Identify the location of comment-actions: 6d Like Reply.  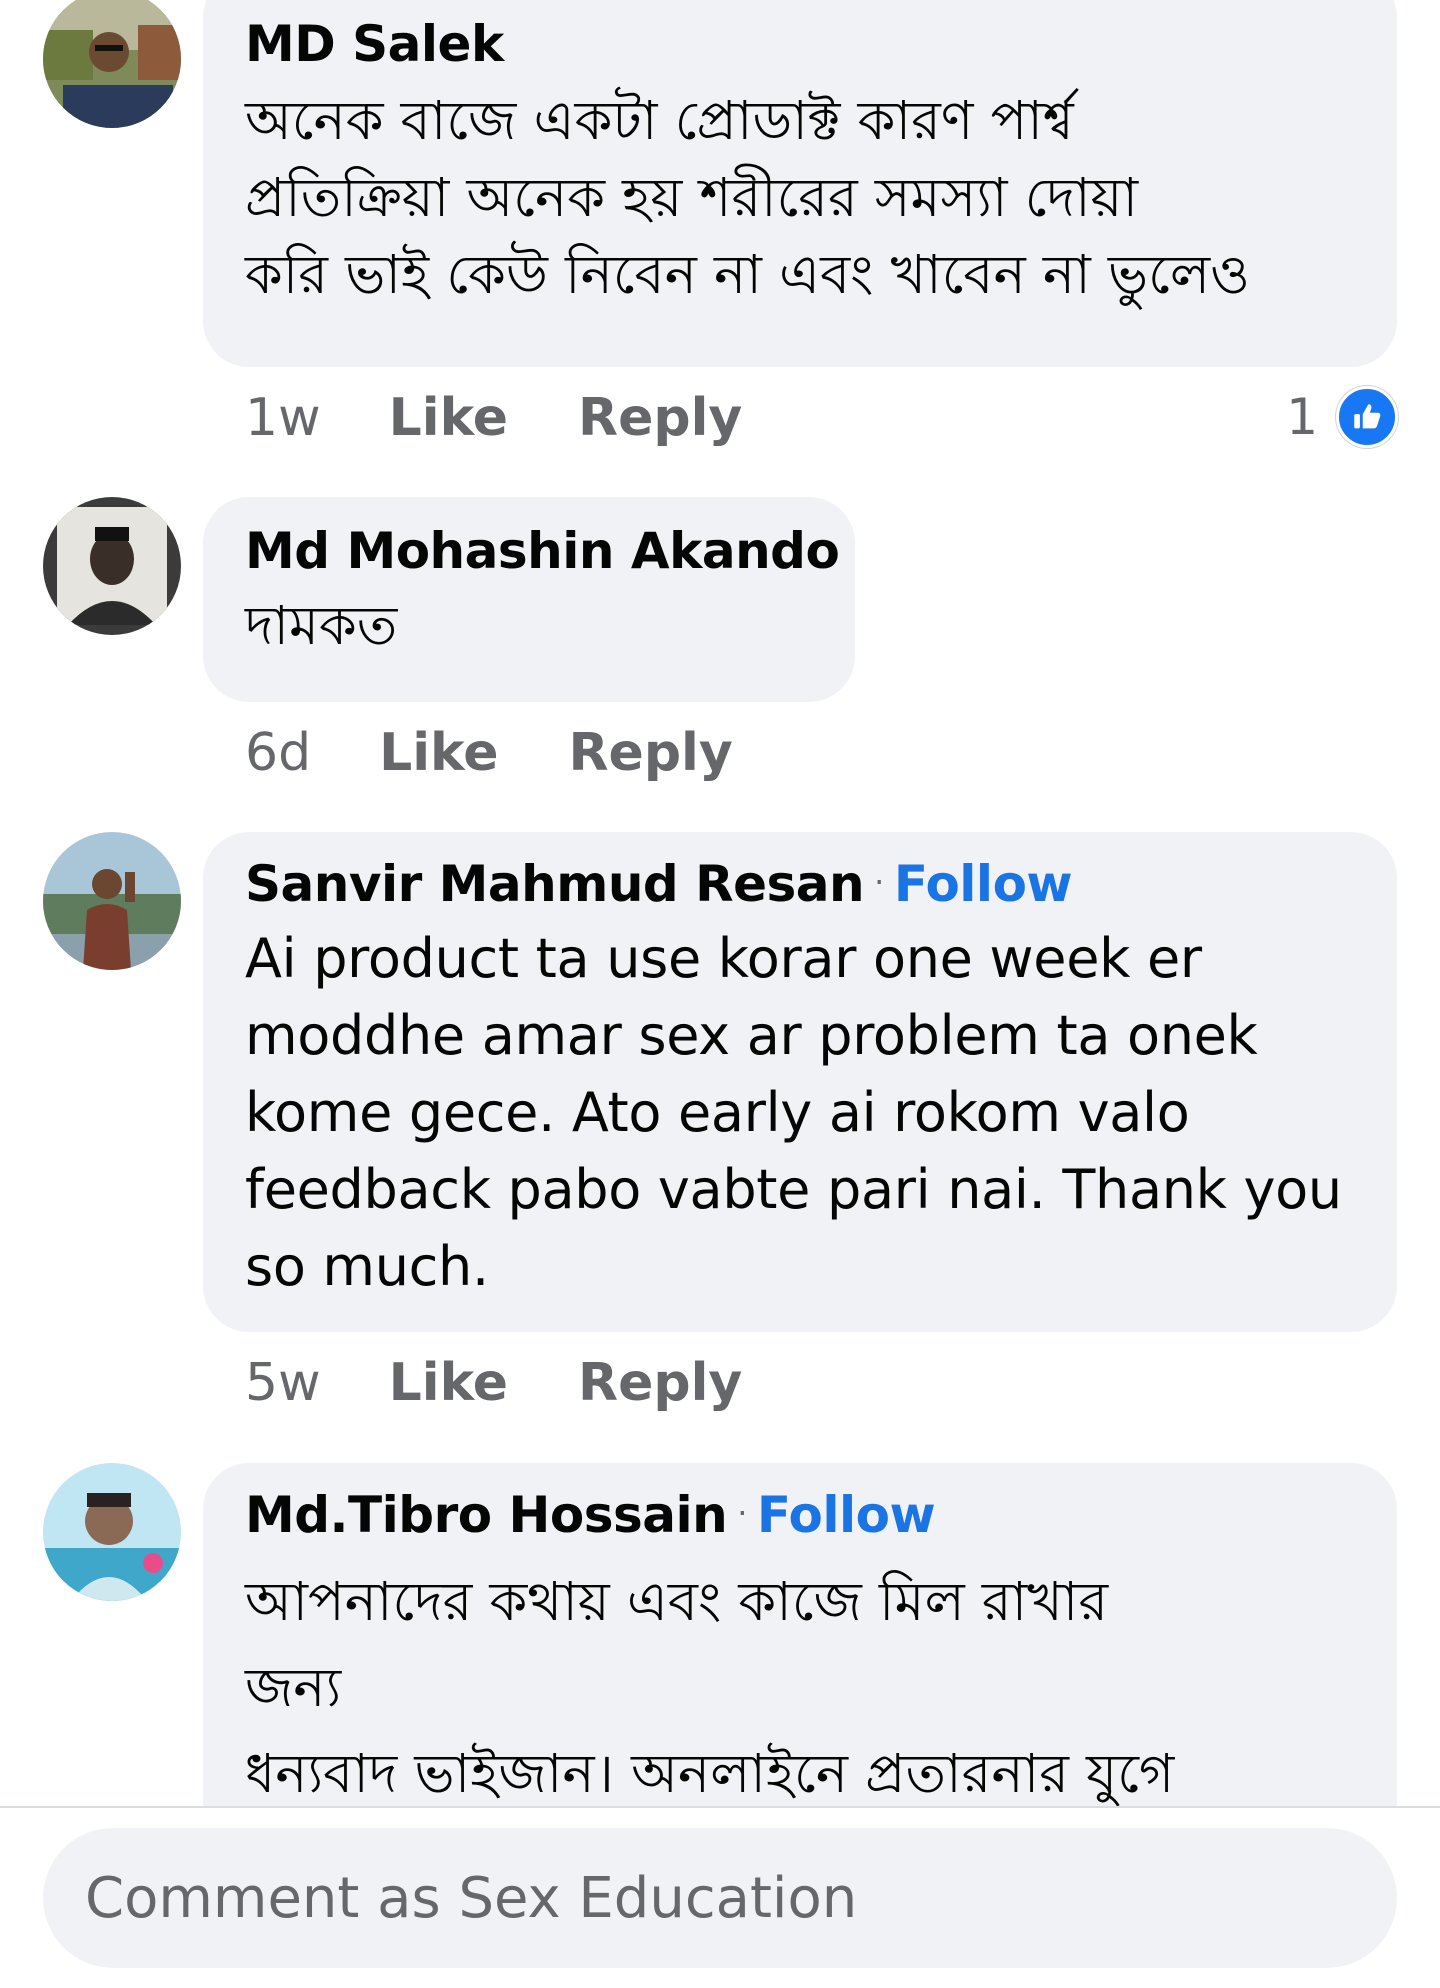
(489, 753).